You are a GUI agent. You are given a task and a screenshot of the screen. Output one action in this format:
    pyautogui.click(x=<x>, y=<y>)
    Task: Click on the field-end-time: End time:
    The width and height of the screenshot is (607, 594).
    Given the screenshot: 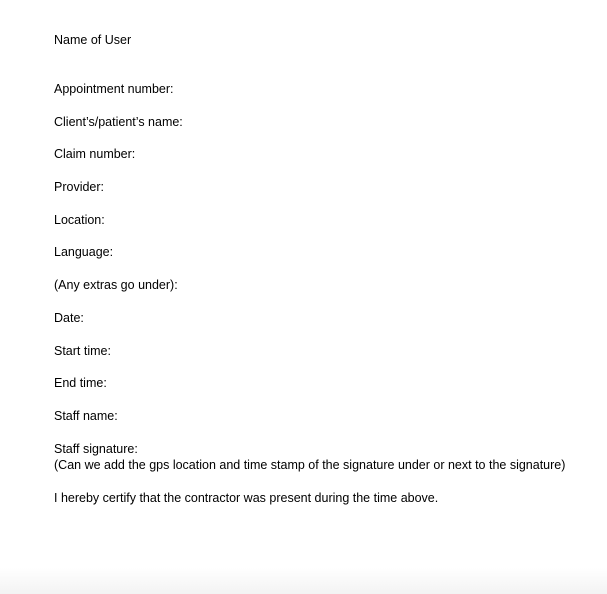 What is the action you would take?
    pyautogui.click(x=80, y=383)
    